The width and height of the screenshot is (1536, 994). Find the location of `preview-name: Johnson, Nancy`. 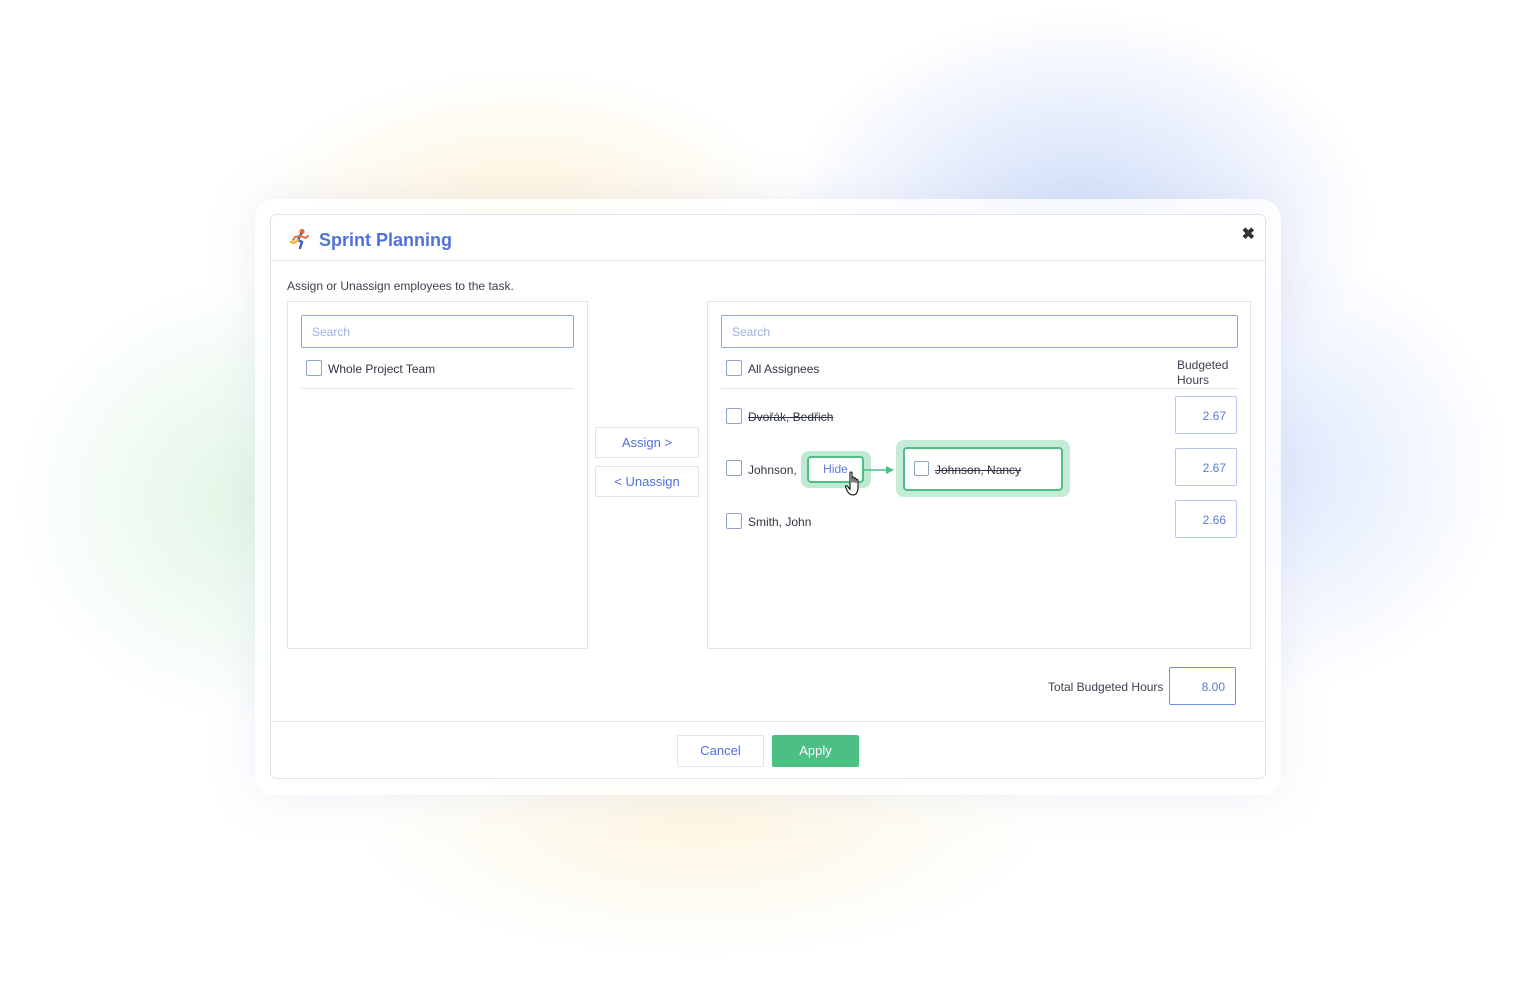

preview-name: Johnson, Nancy is located at coordinates (978, 470).